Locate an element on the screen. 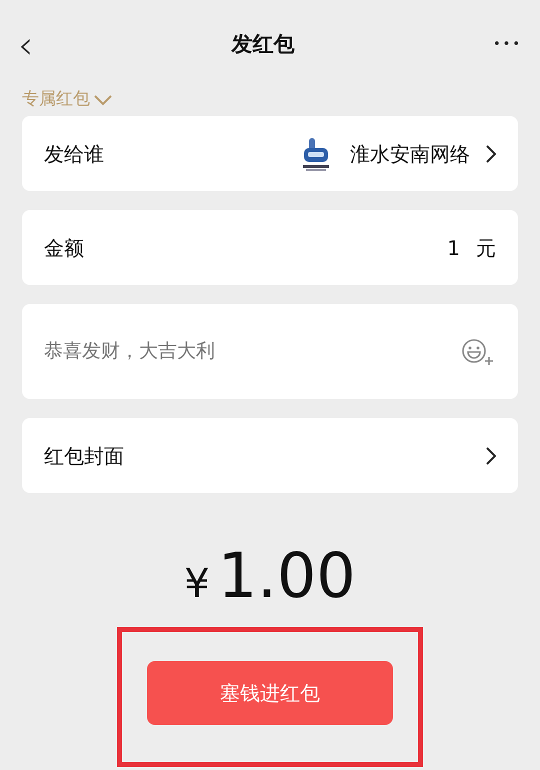  emoji-add-icon is located at coordinates (478, 351).